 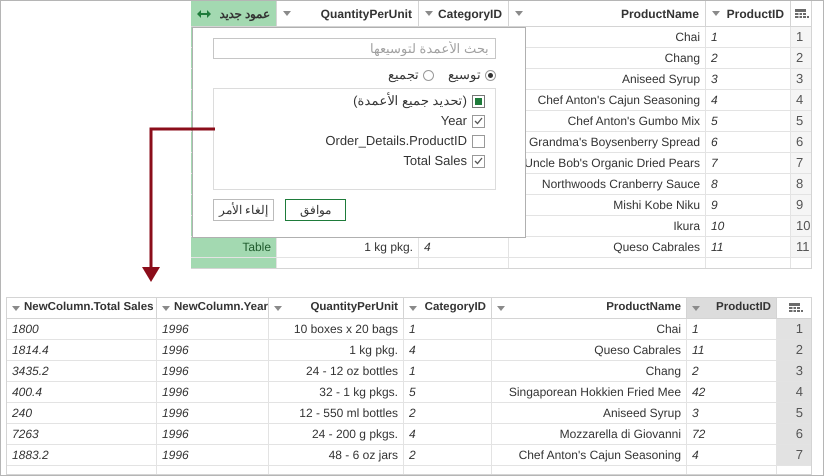 I want to click on row-number: 10, so click(x=801, y=226).